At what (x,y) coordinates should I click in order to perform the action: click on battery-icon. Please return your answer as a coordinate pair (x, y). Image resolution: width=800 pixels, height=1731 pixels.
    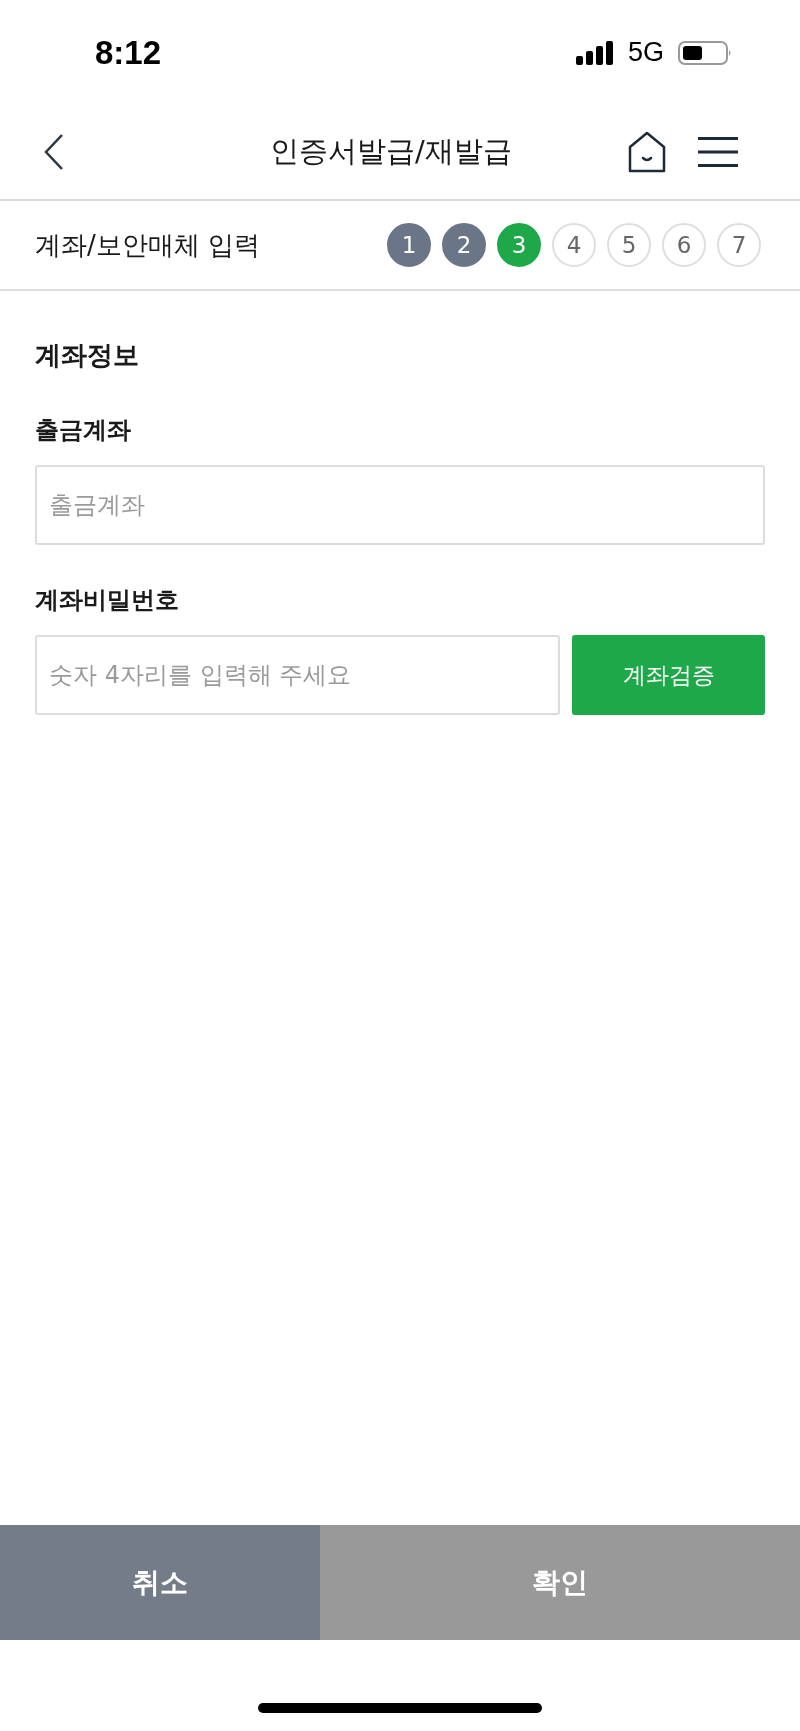
    Looking at the image, I should click on (705, 52).